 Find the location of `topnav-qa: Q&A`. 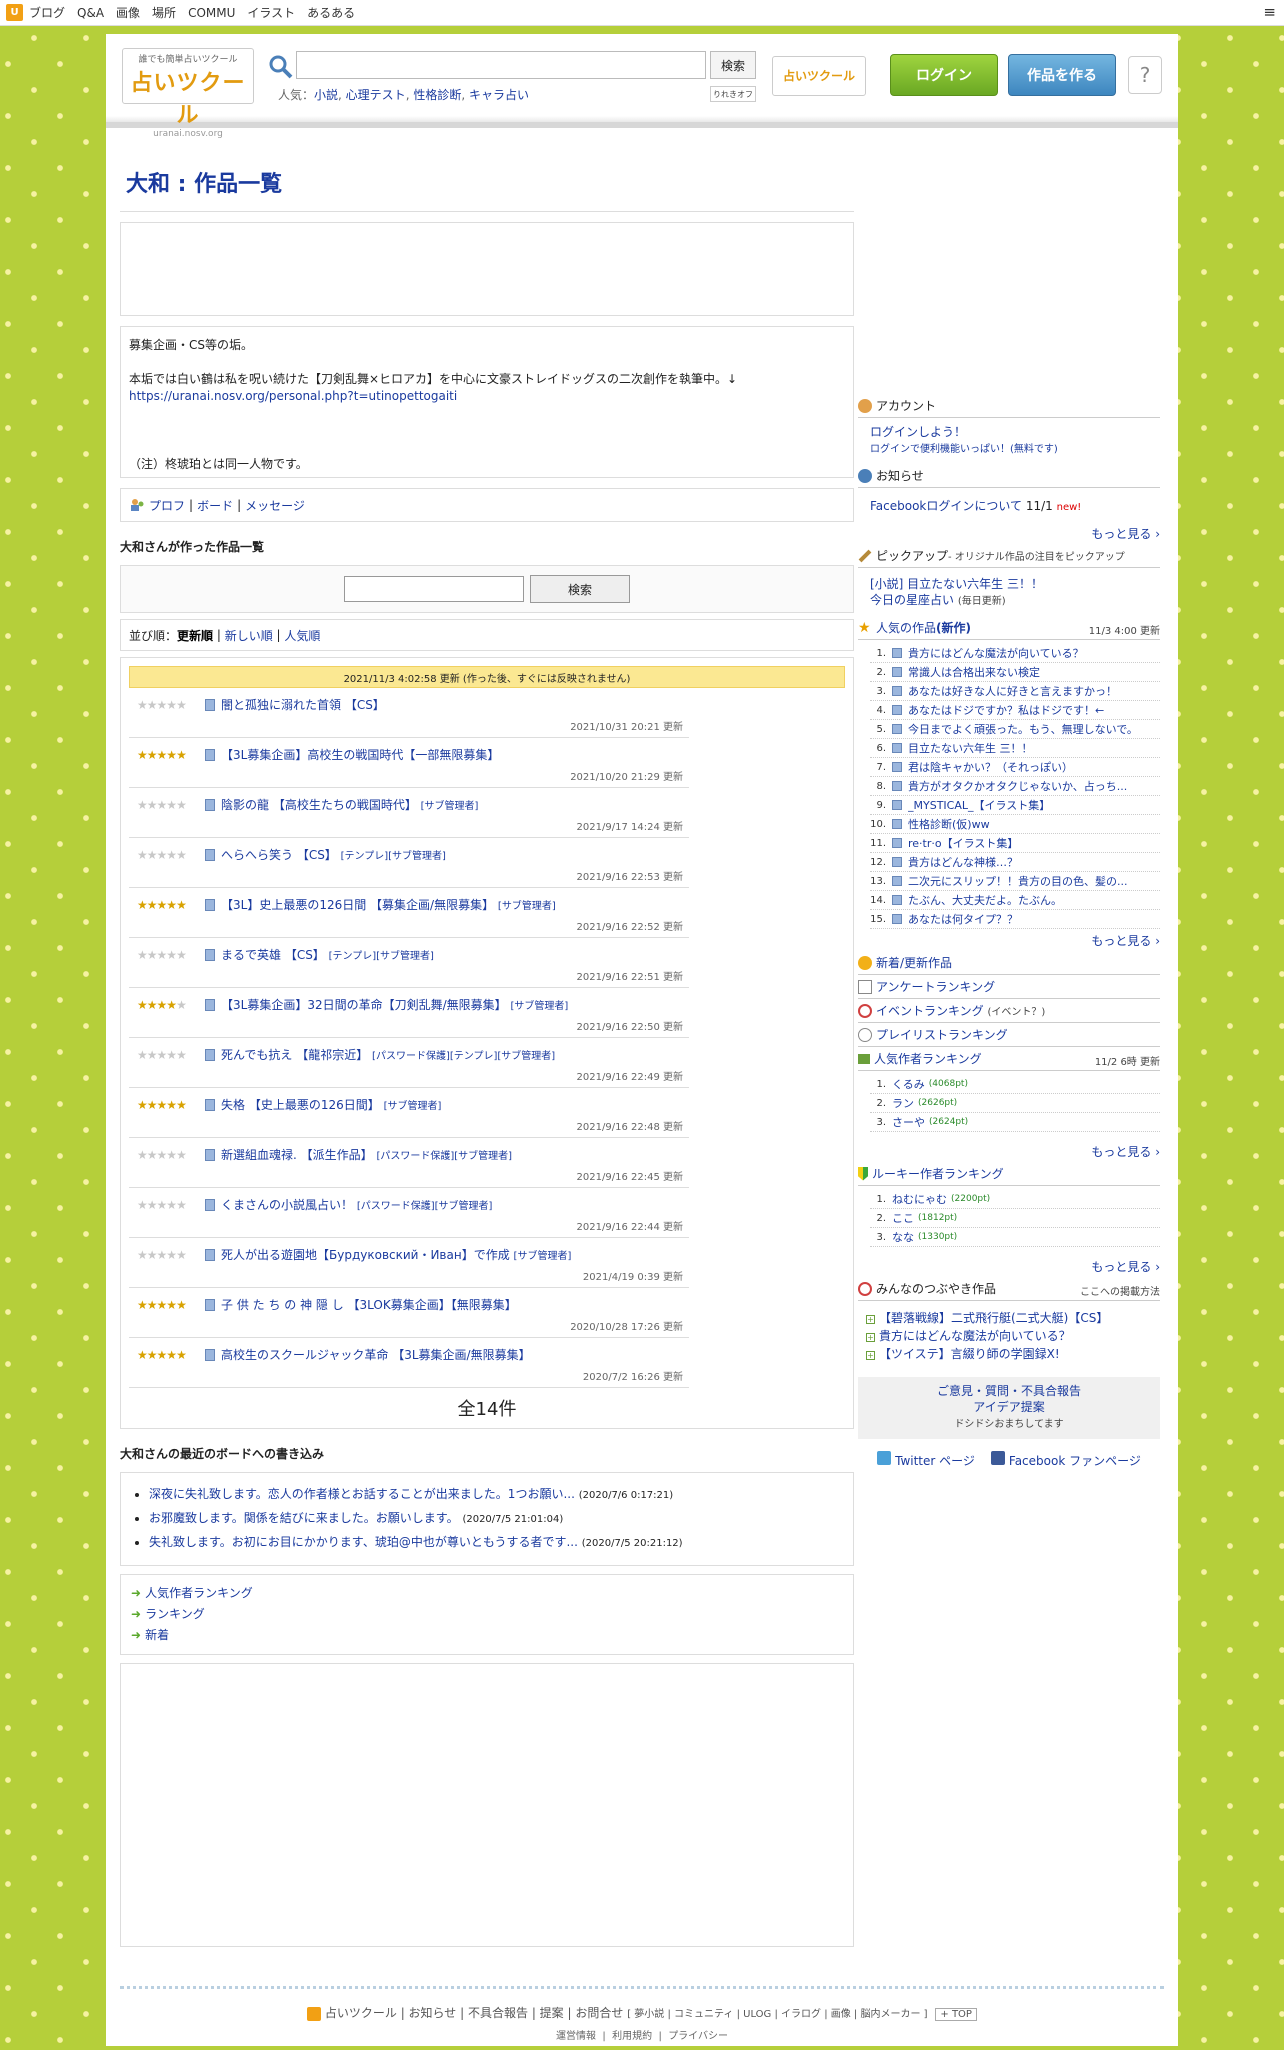

topnav-qa: Q&A is located at coordinates (90, 13).